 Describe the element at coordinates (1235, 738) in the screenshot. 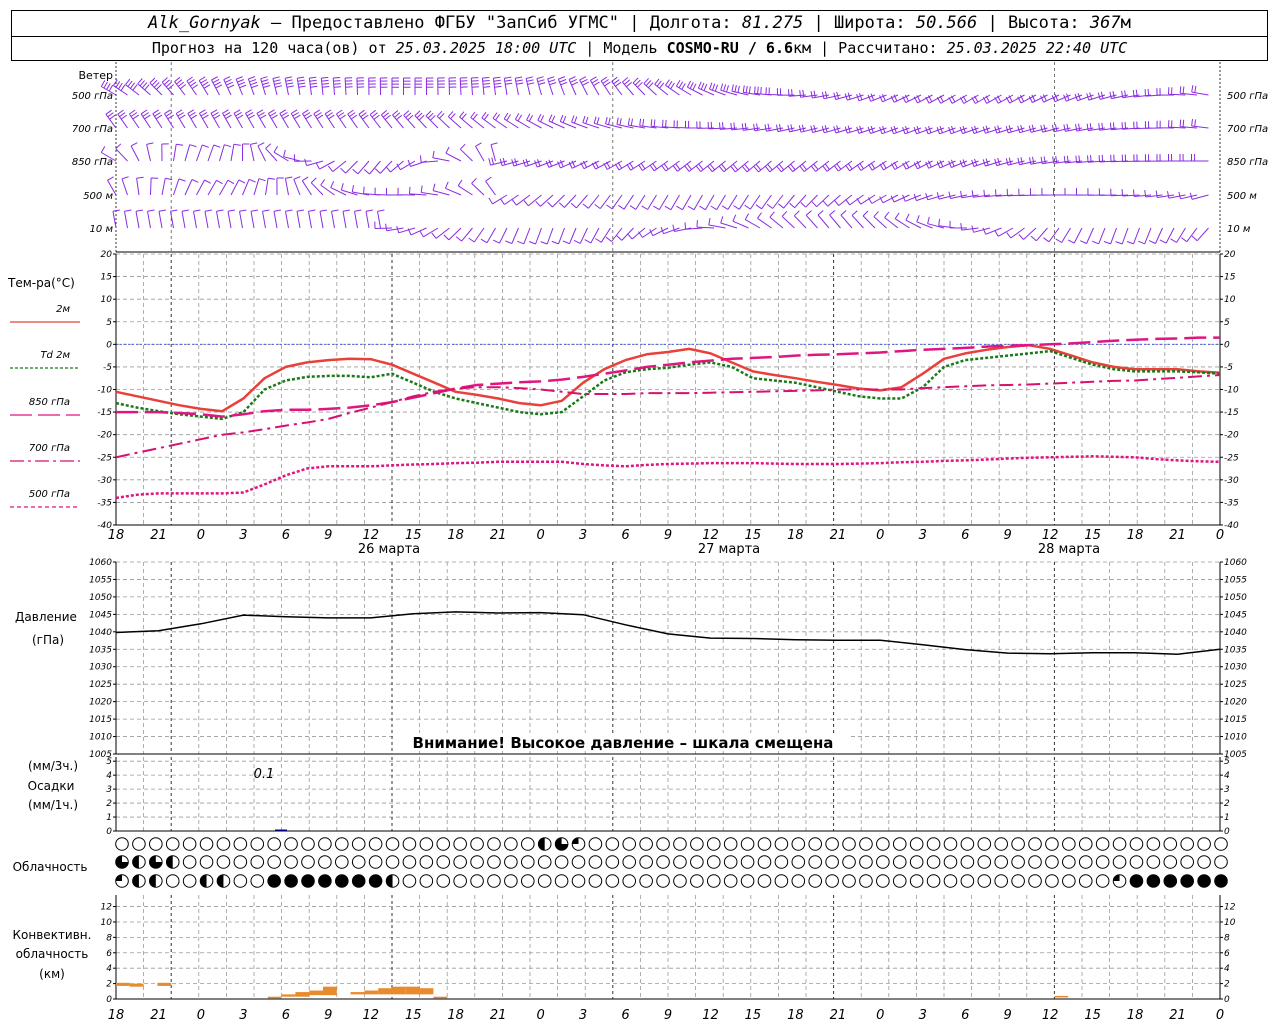

I see `pressure-tick-right: 1010` at that location.